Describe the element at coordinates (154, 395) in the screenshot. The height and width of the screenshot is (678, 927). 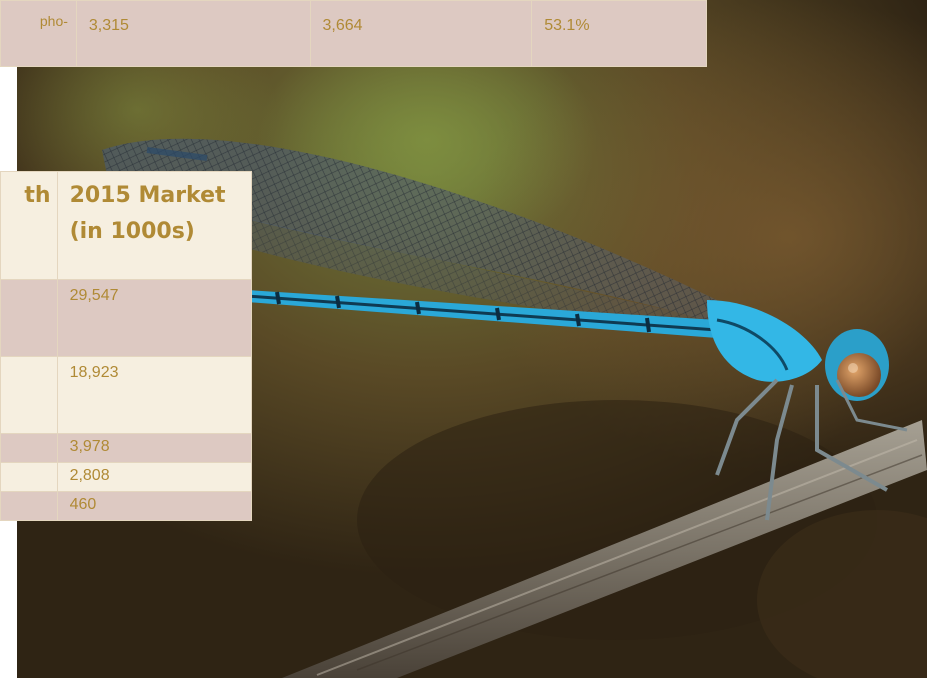
I see `table-cell: 18,923` at that location.